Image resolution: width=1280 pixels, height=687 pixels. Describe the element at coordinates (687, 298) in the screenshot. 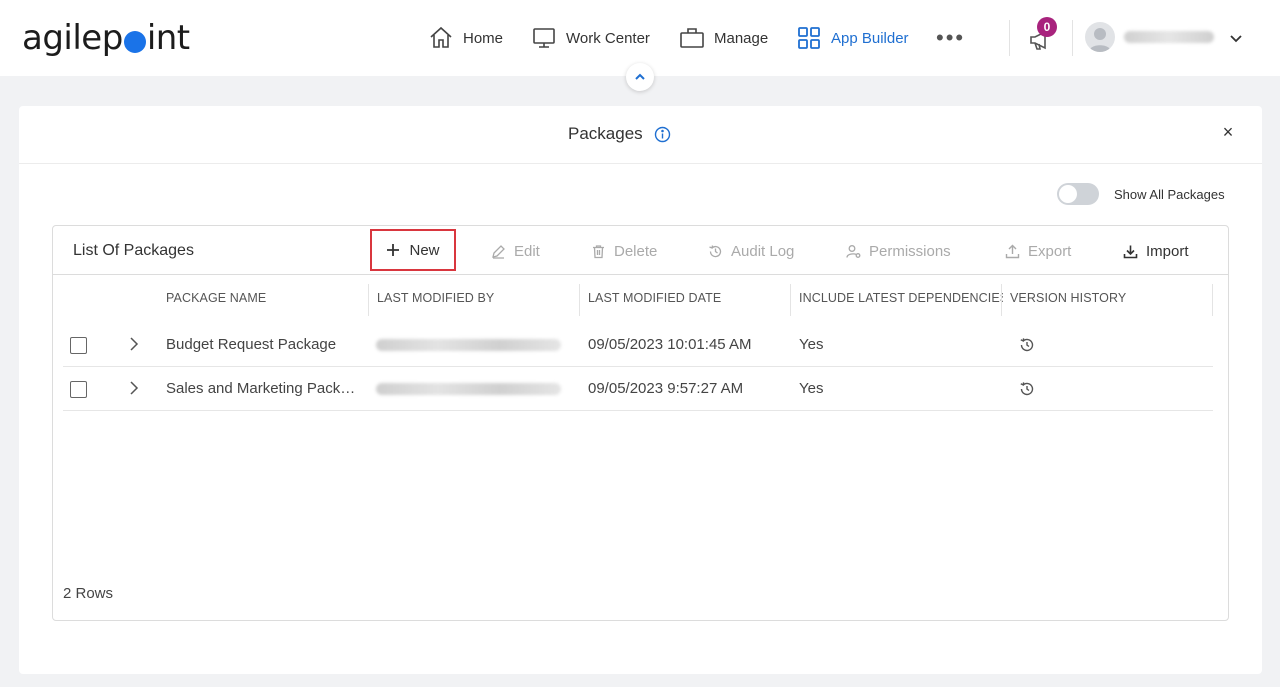

I see `column-header-last-modified-date: Last Modified Date` at that location.